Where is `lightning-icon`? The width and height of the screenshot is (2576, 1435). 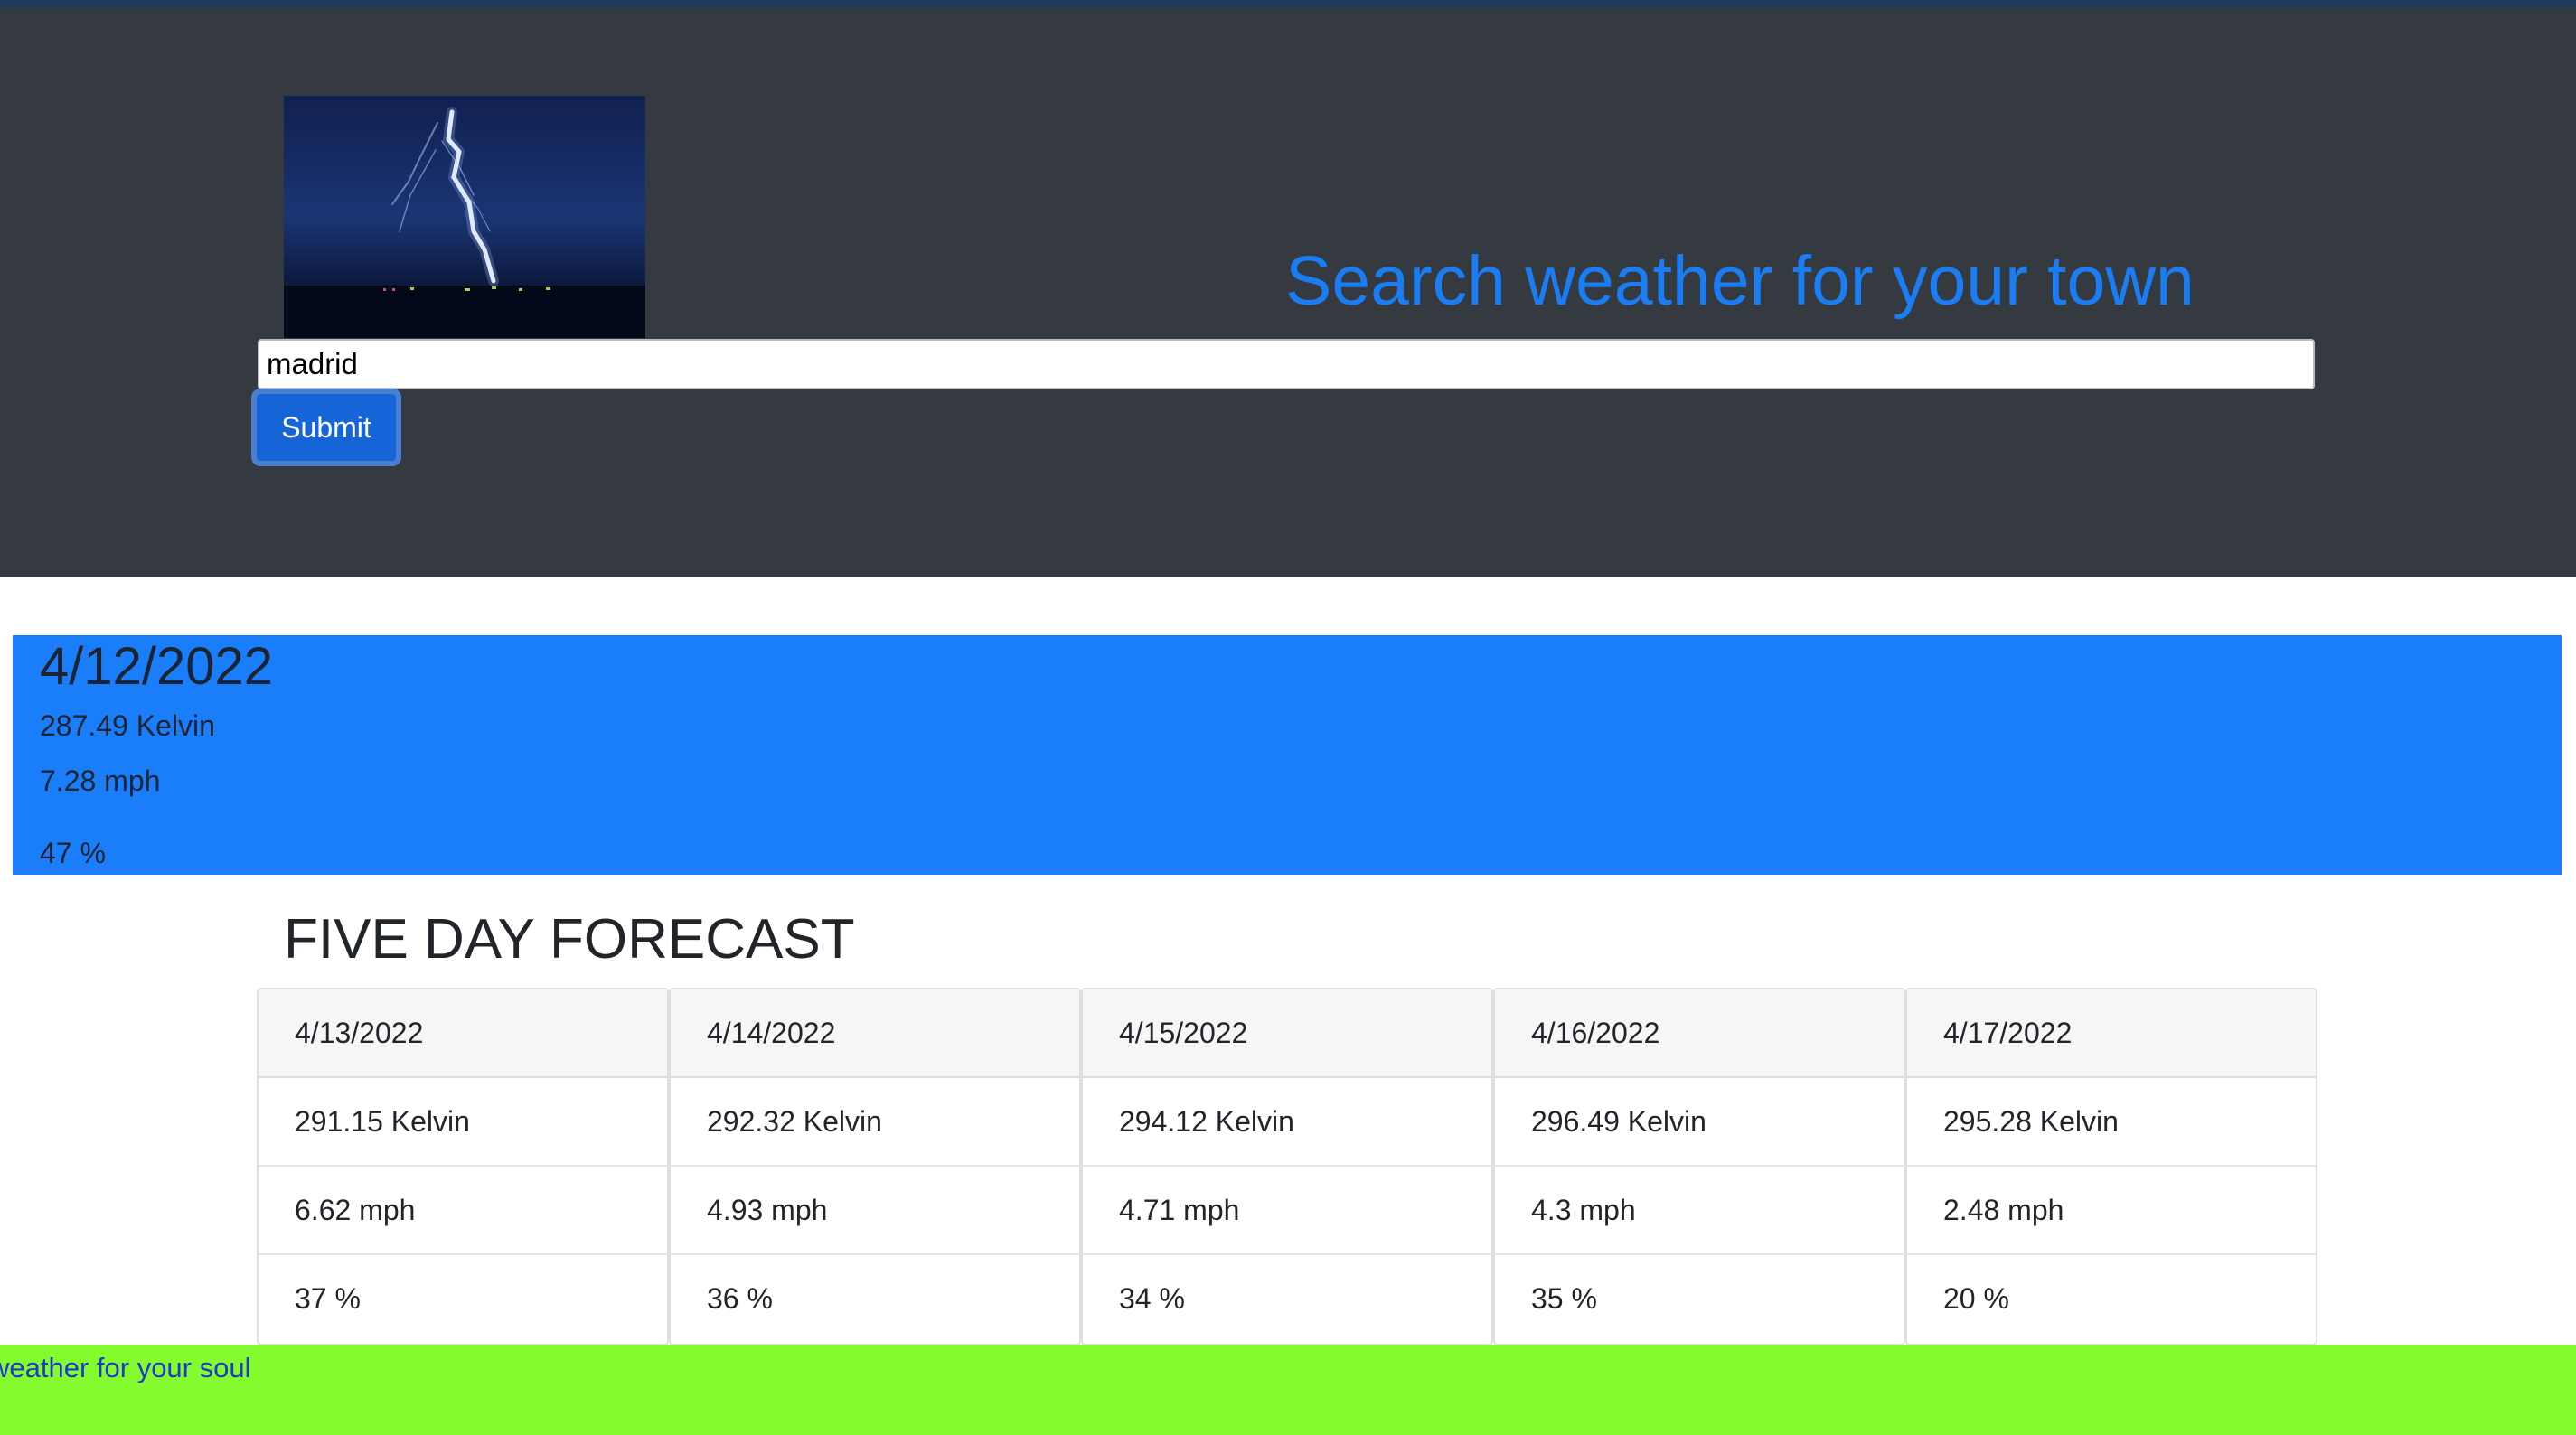 lightning-icon is located at coordinates (464, 217).